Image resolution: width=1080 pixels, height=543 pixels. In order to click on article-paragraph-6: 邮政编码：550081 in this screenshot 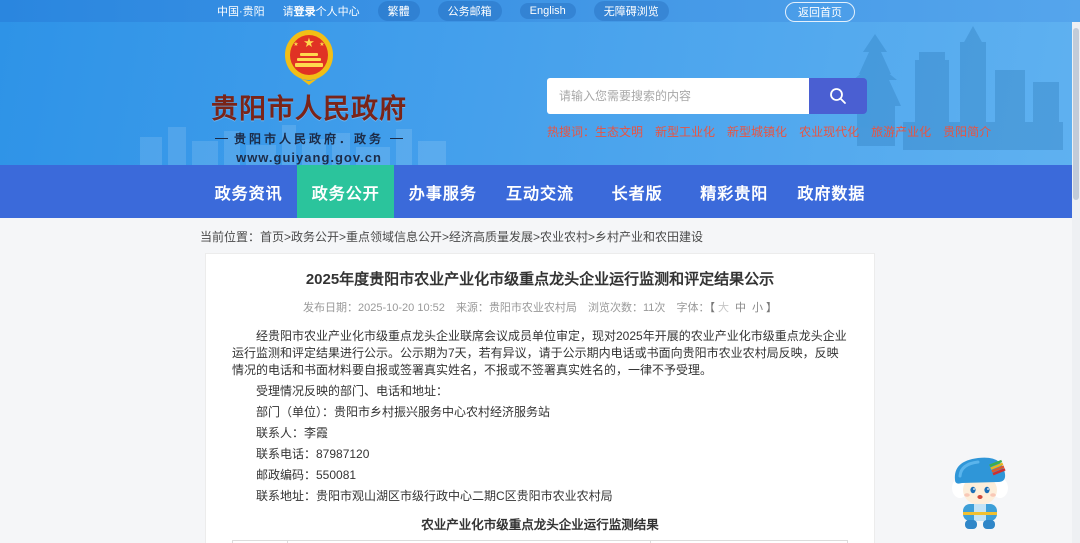, I will do `click(306, 475)`.